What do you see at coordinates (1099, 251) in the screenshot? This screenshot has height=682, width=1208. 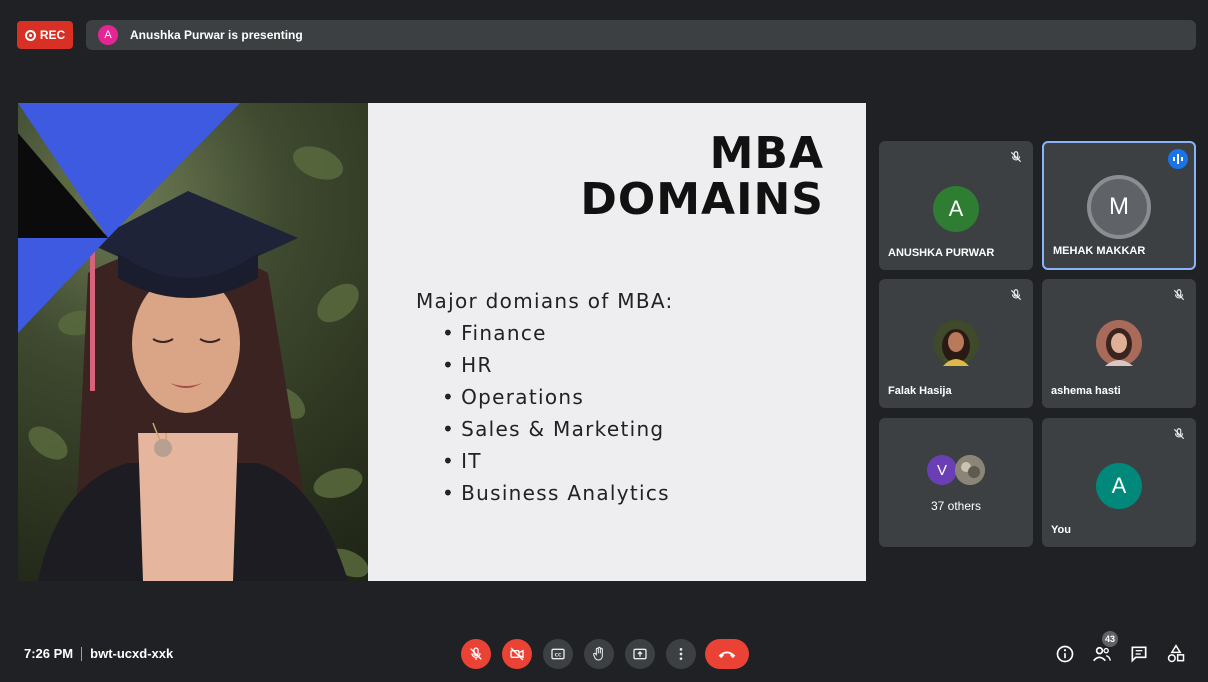 I see `participant-name: MEHAK MAKKAR` at bounding box center [1099, 251].